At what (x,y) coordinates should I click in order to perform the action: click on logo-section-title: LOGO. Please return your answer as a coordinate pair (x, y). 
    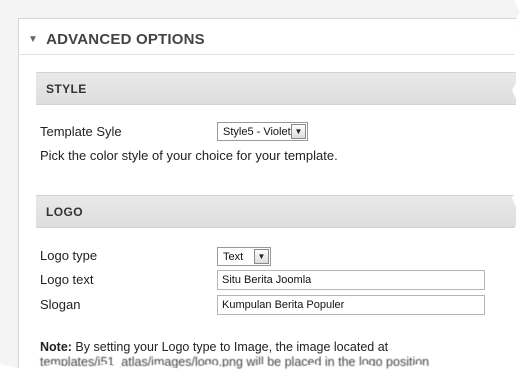
    Looking at the image, I should click on (64, 211).